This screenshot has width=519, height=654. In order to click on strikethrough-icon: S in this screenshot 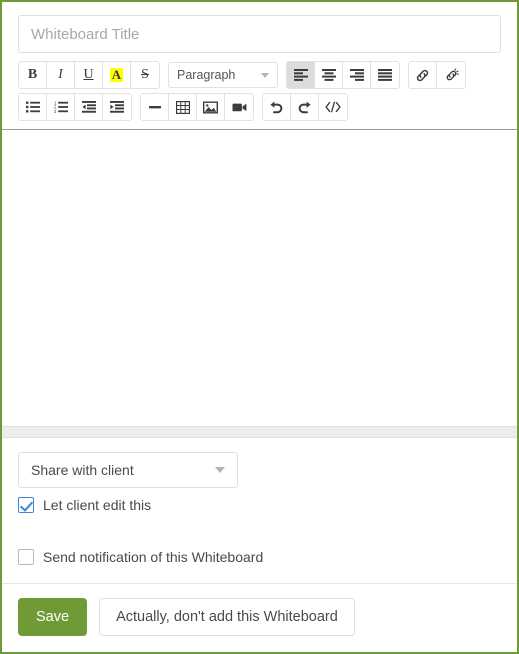, I will do `click(145, 74)`.